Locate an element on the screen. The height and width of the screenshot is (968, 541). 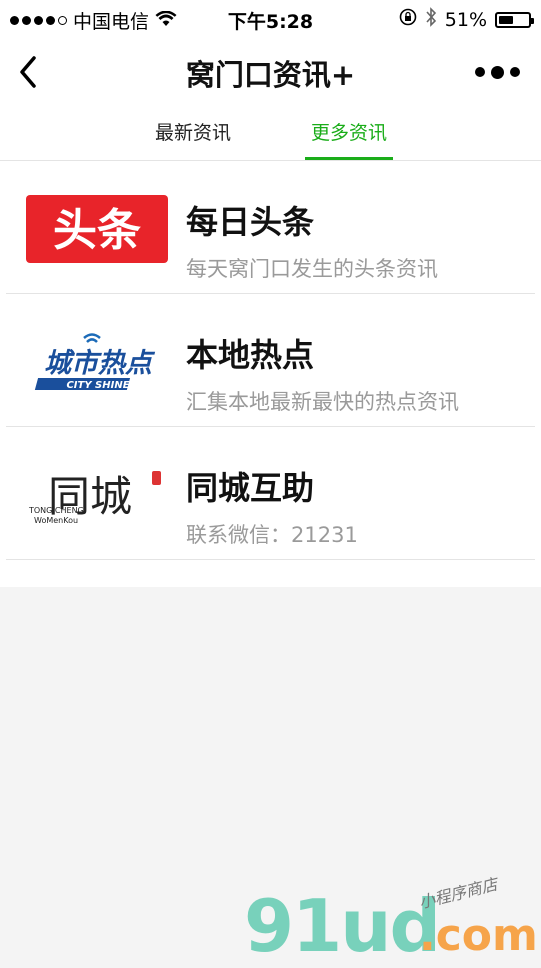
item-title: 本地热点 is located at coordinates (250, 355).